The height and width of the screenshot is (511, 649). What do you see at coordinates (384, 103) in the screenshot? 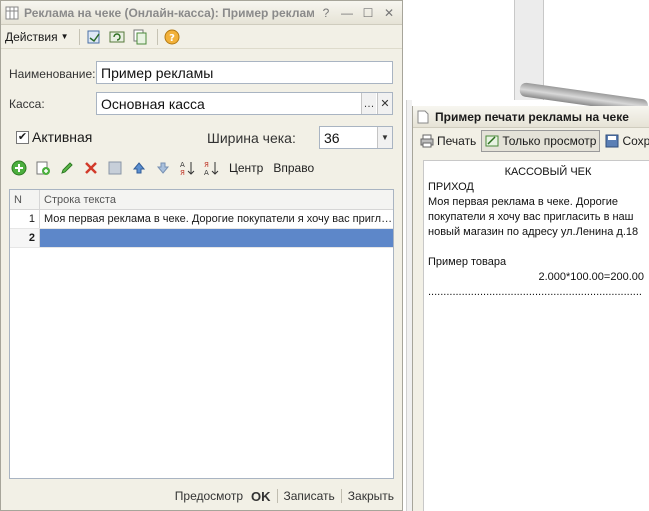
I see `clear-icon: ✕` at bounding box center [384, 103].